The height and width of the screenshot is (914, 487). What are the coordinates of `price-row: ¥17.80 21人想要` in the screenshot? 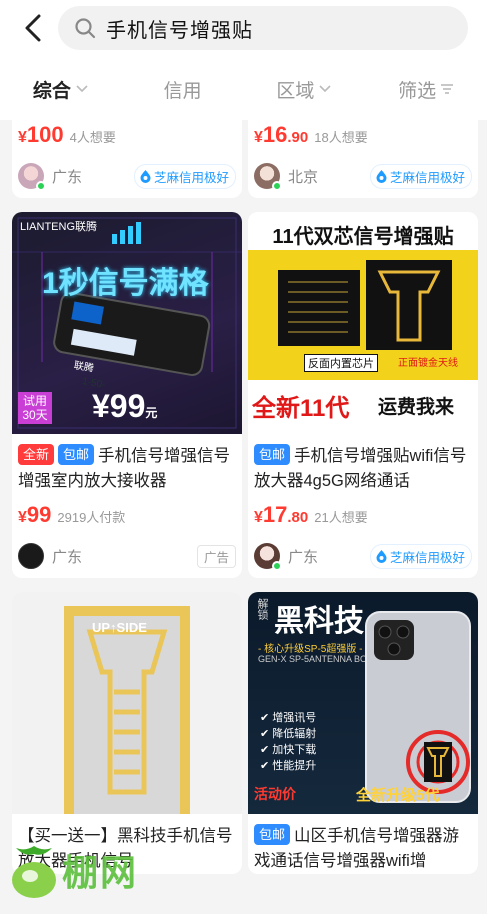 It's located at (363, 514).